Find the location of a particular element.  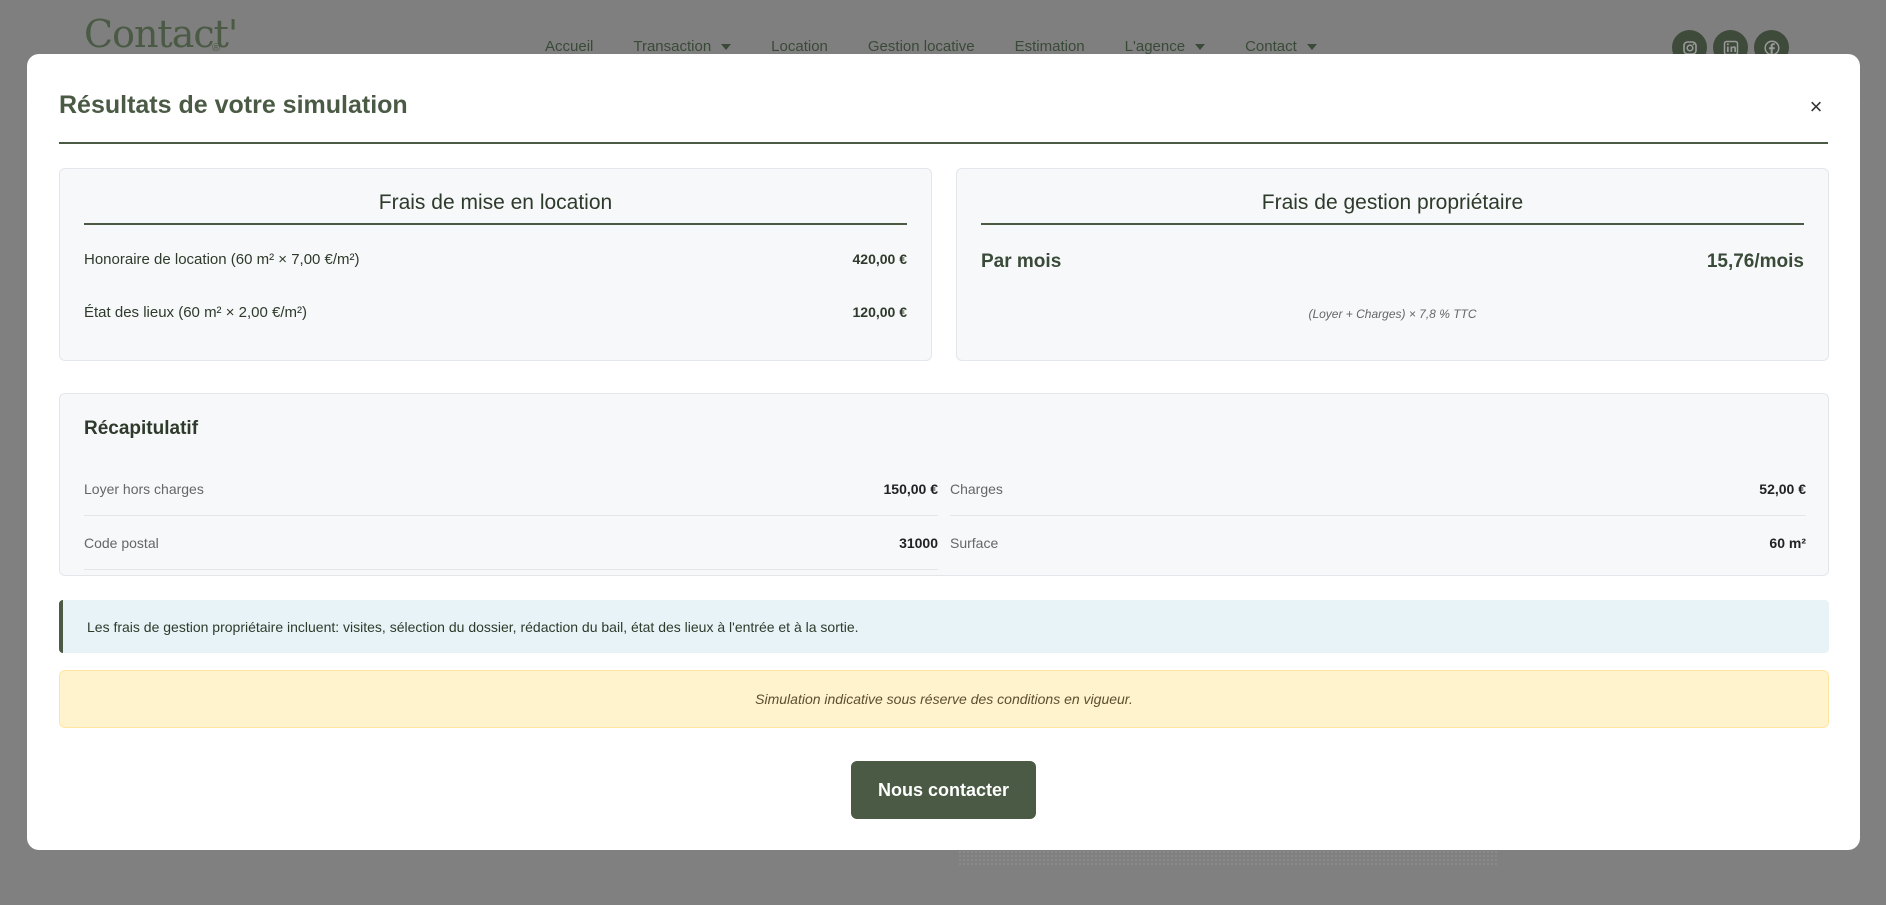

period-label: Par mois is located at coordinates (1021, 261).